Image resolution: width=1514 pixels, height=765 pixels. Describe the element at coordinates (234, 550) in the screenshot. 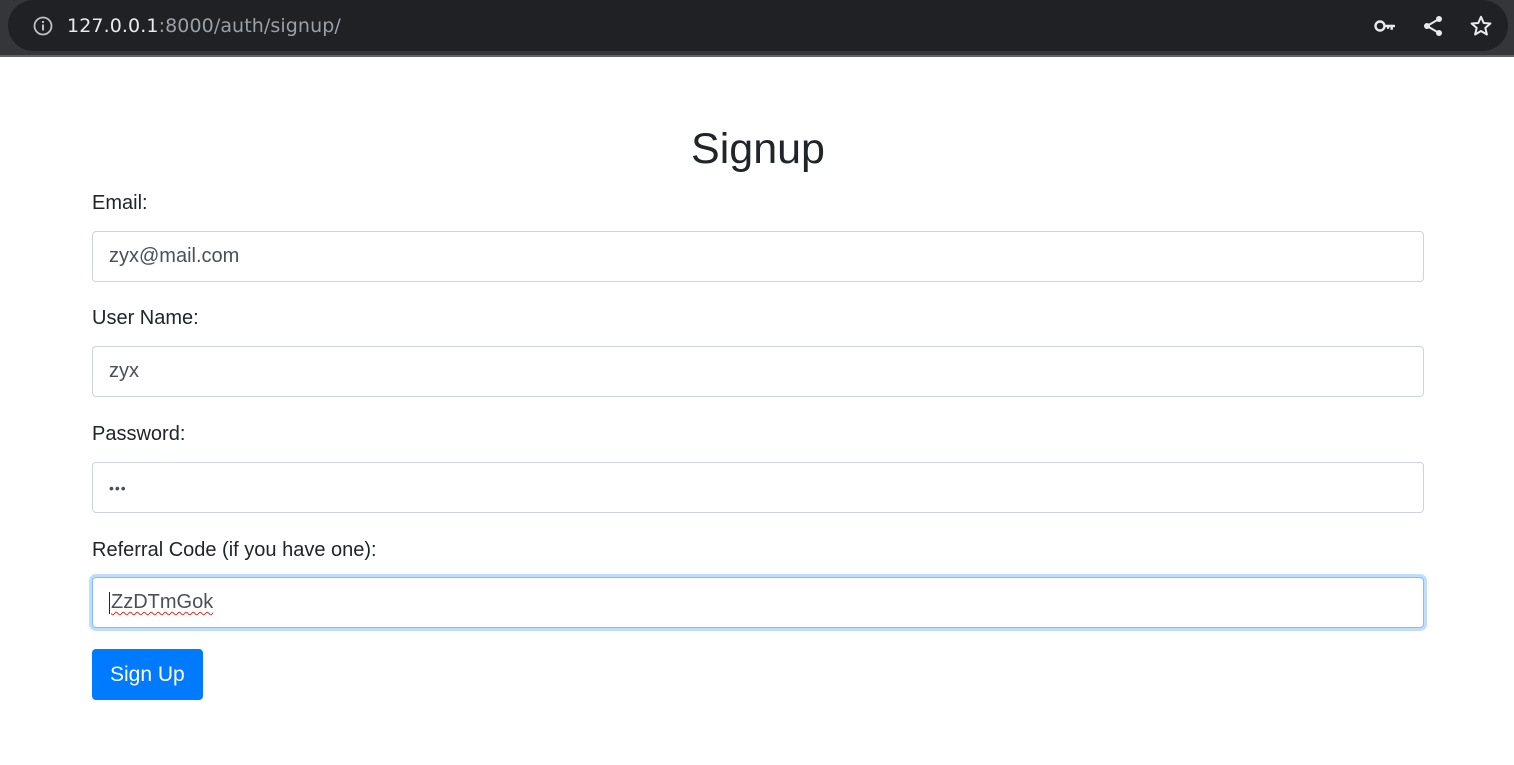

I see `referral-label: Referral Code (if you have one):` at that location.